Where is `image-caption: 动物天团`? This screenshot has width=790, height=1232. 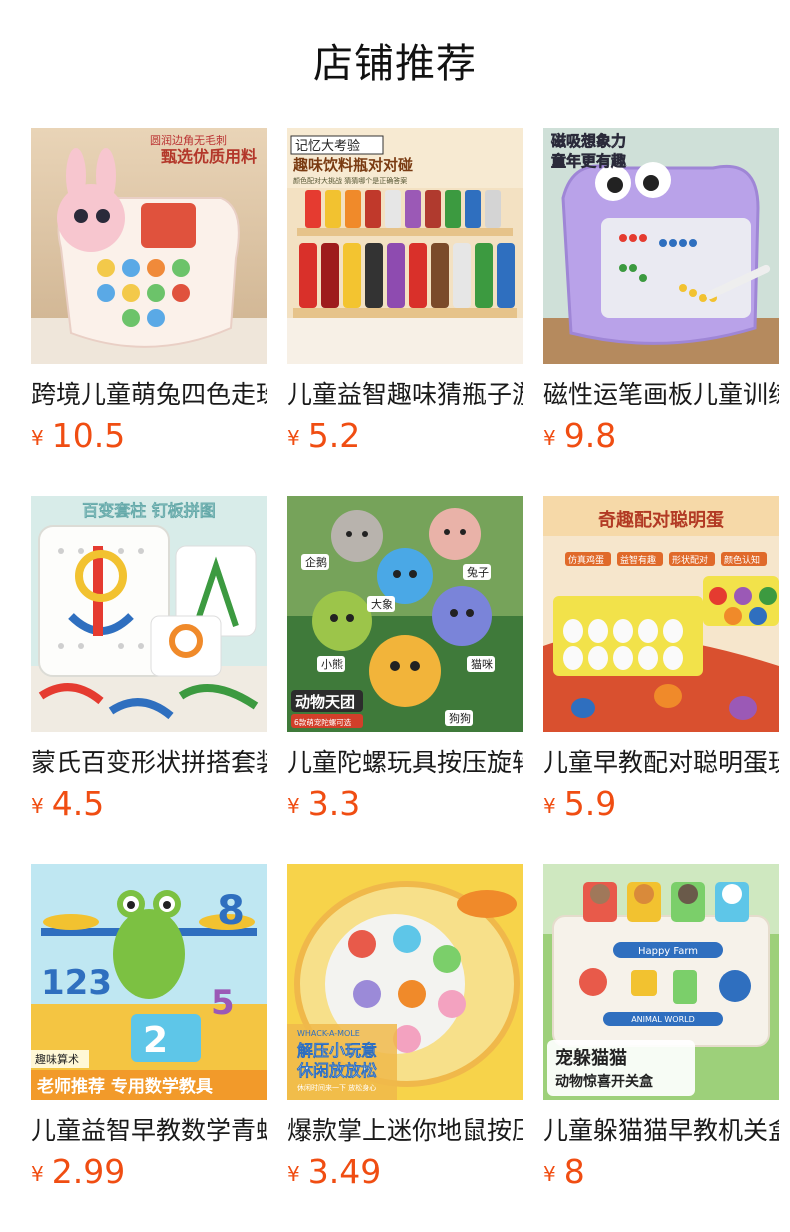 image-caption: 动物天团 is located at coordinates (325, 702).